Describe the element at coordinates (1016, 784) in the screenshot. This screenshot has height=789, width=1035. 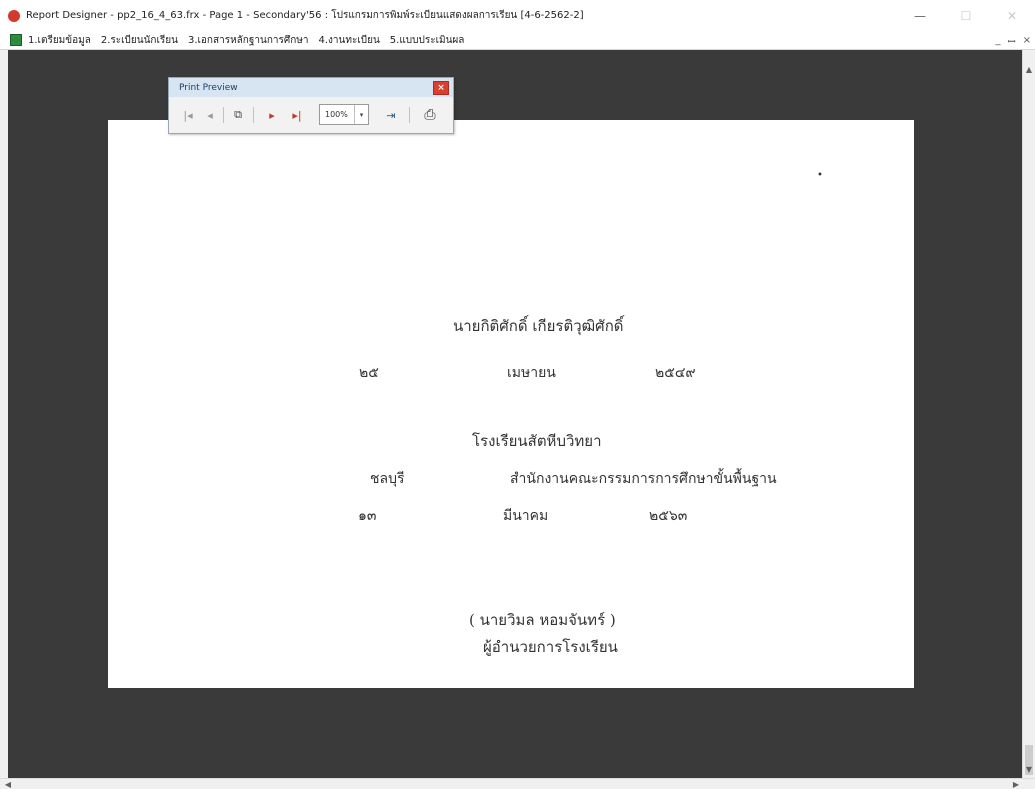
I see `scroll-right-icon: ▶` at that location.